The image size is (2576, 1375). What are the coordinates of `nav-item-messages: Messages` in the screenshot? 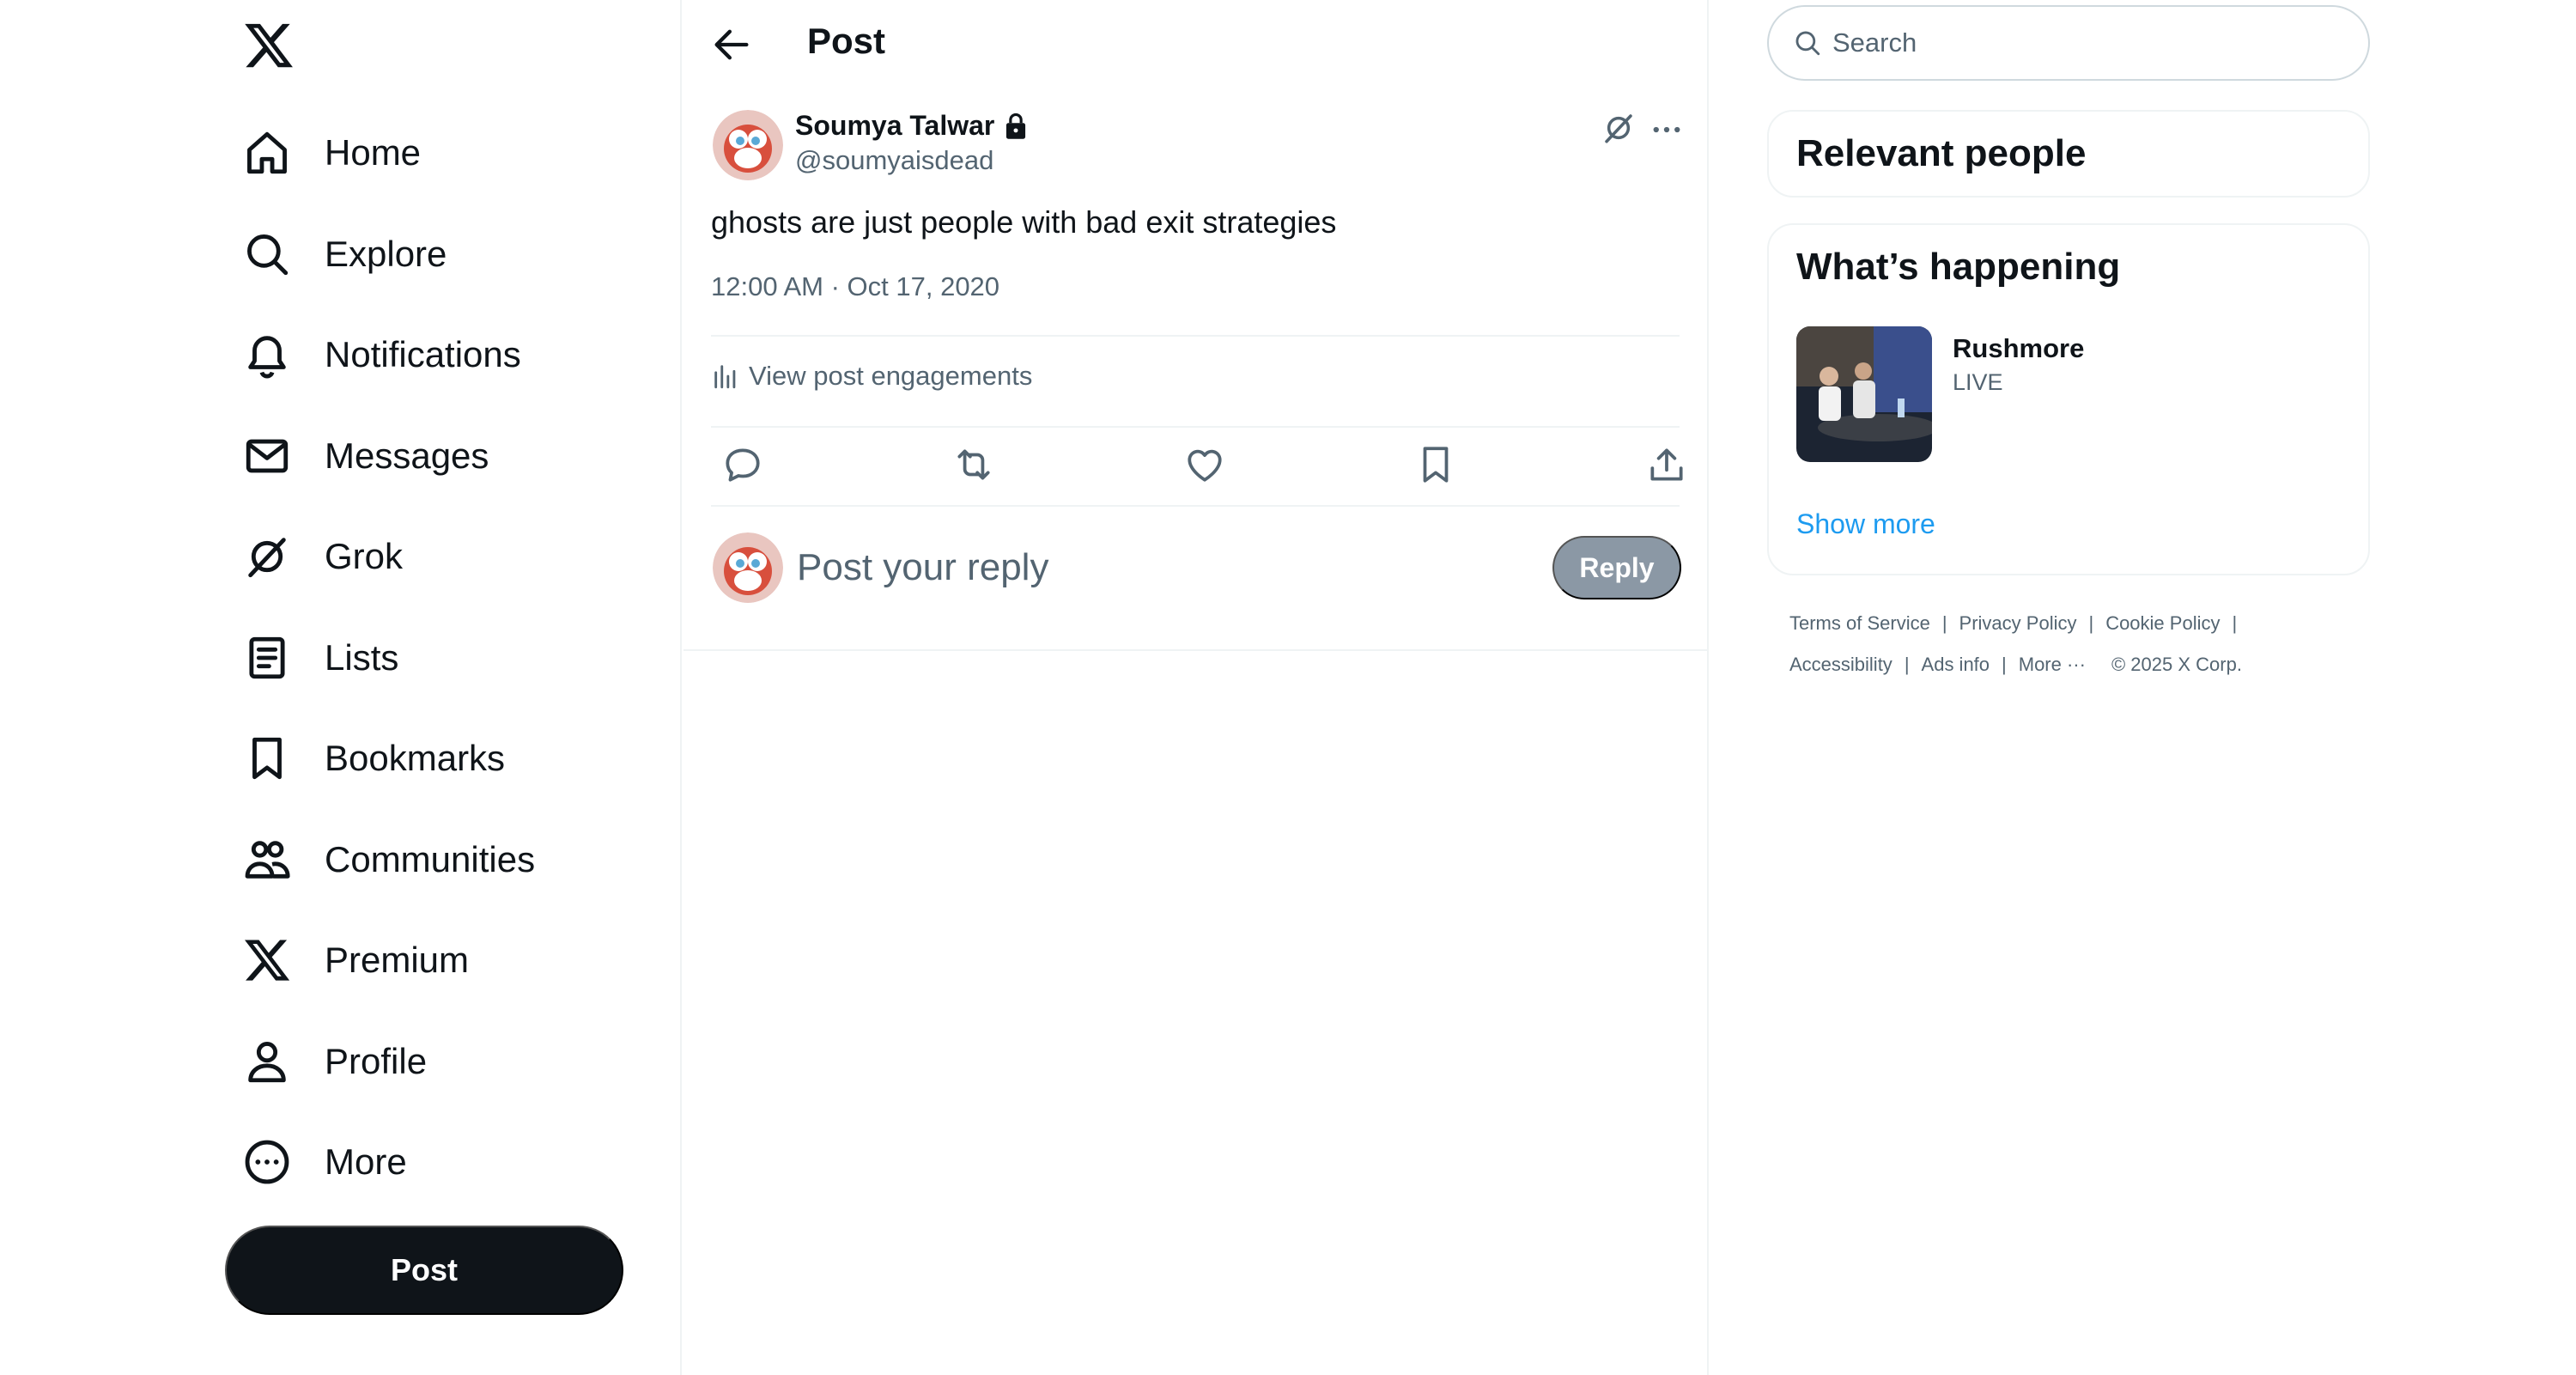 It's located at (366, 456).